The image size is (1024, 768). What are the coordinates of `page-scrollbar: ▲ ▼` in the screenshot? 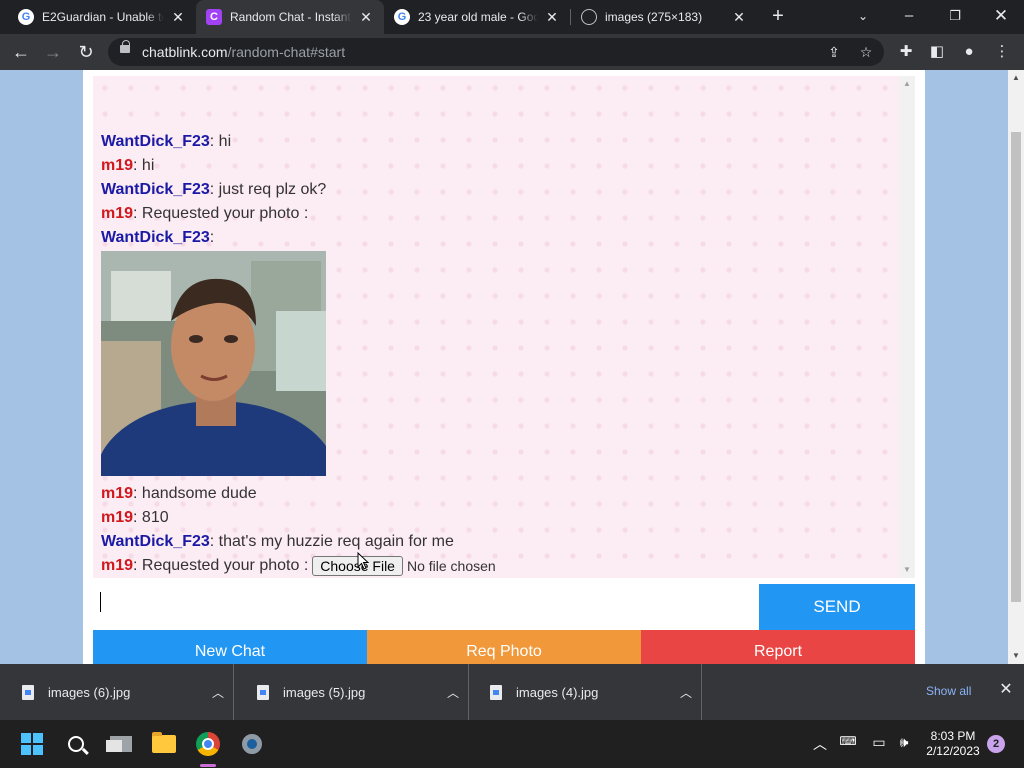 It's located at (1016, 367).